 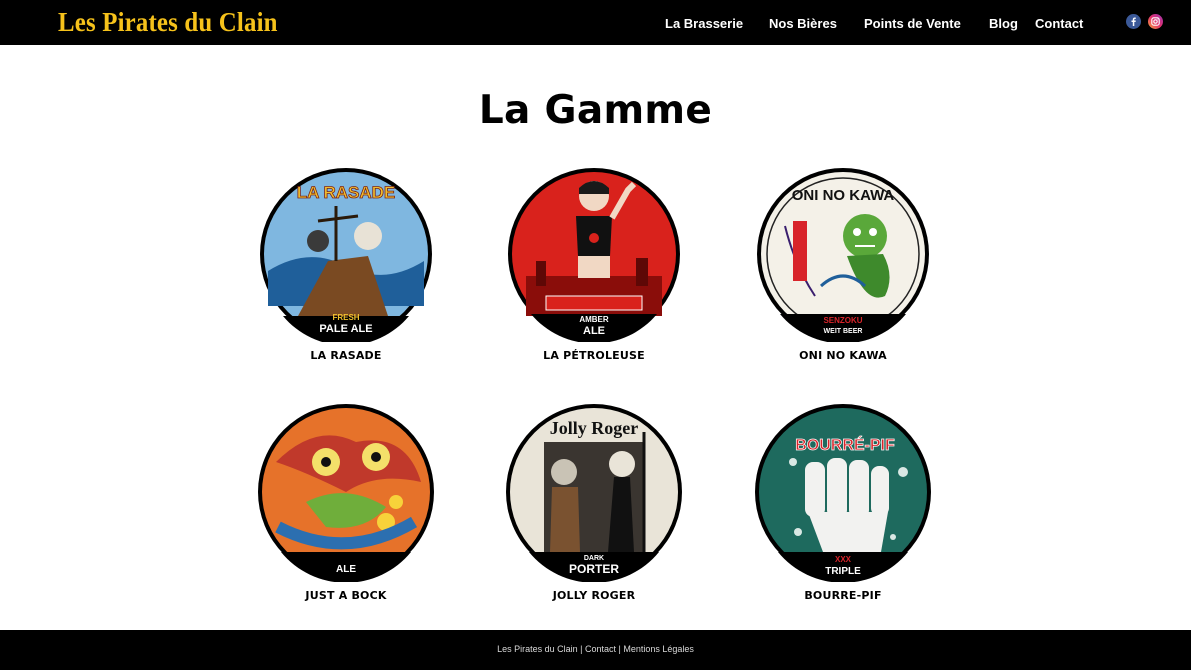 What do you see at coordinates (600, 649) in the screenshot?
I see `footer-contact-link: Contact` at bounding box center [600, 649].